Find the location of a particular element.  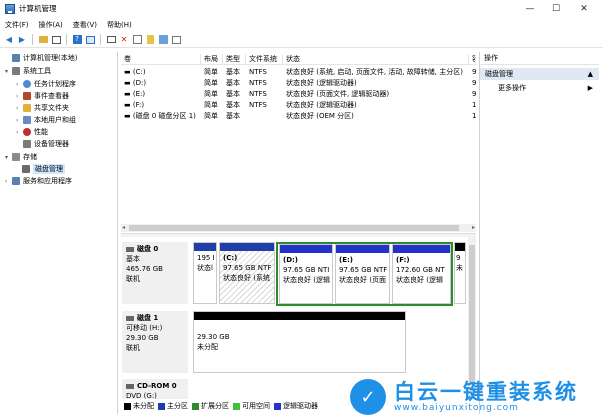

horizontal-scrollbar: ◂ ▸ is located at coordinates (298, 228).